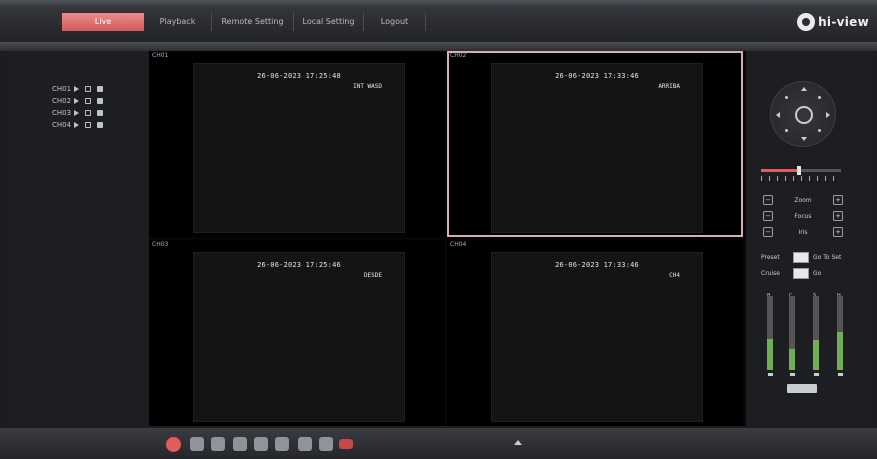  I want to click on video-cell-ch04: CH04 26-06-2023 17:33:46 CH4, so click(595, 333).